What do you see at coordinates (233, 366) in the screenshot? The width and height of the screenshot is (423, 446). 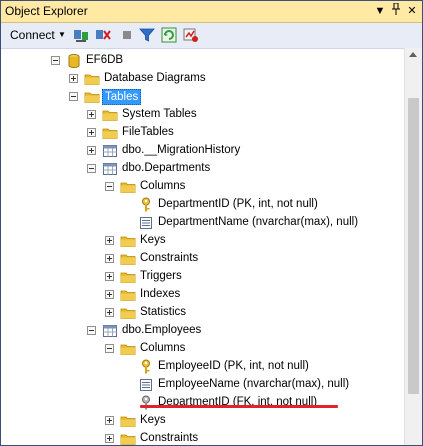 I see `tree-node-label: EmployeeID (PK, int, not null)` at bounding box center [233, 366].